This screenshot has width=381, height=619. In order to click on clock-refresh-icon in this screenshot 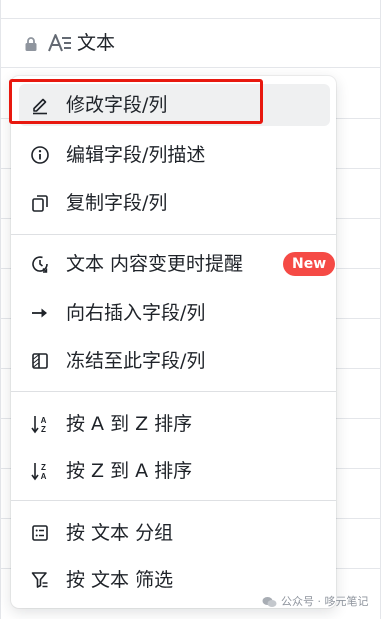, I will do `click(40, 264)`.